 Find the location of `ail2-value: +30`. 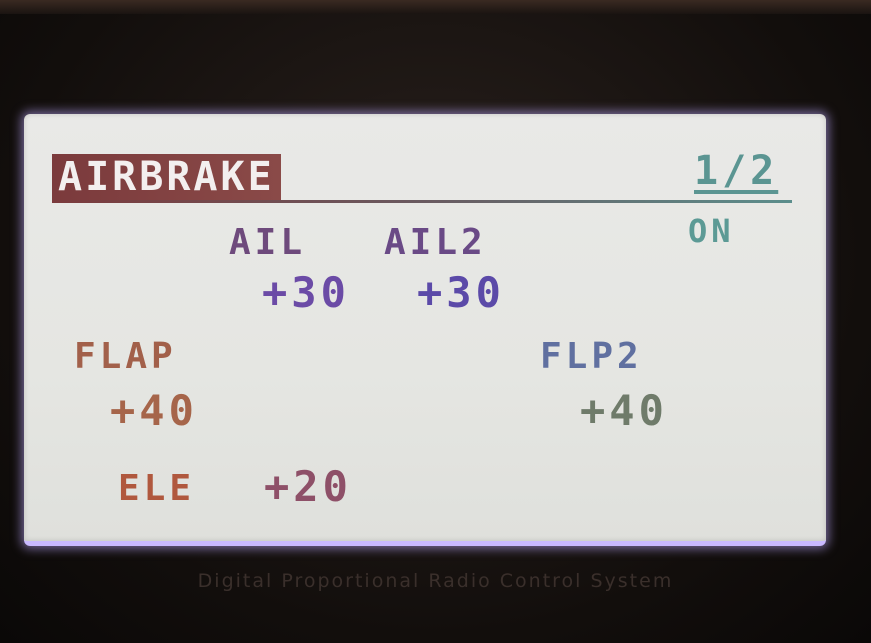

ail2-value: +30 is located at coordinates (461, 292).